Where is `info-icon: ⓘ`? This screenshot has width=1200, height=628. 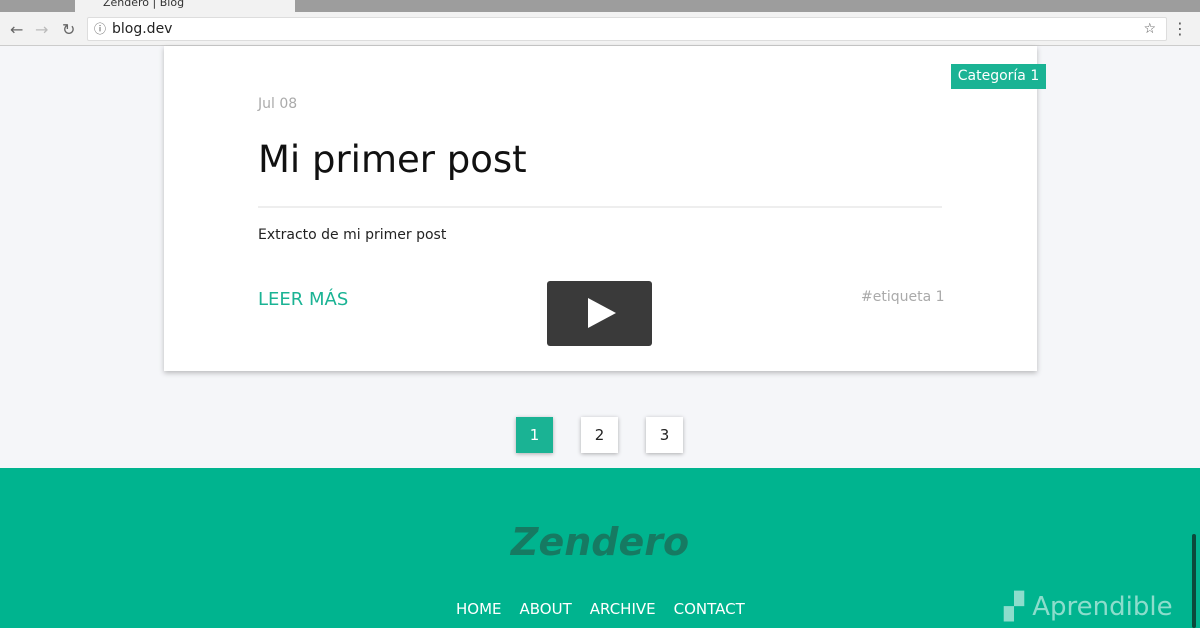
info-icon: ⓘ is located at coordinates (100, 29).